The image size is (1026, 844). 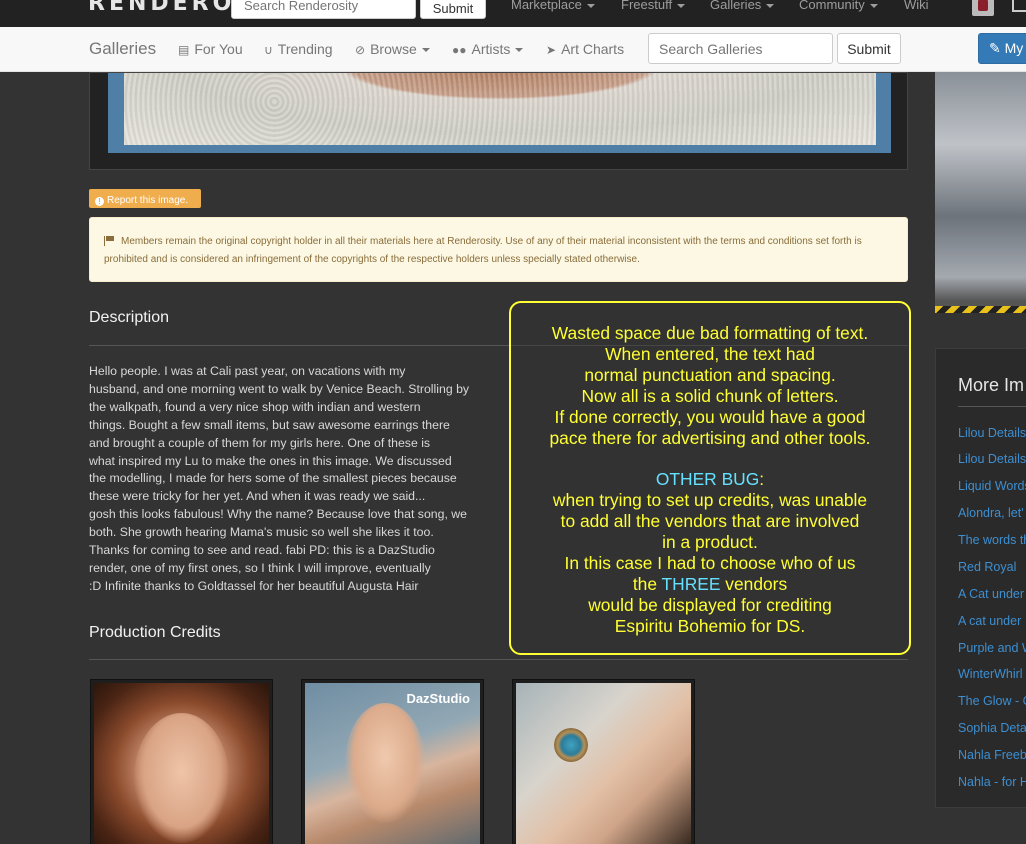 What do you see at coordinates (184, 50) in the screenshot?
I see `document-icon: ▤` at bounding box center [184, 50].